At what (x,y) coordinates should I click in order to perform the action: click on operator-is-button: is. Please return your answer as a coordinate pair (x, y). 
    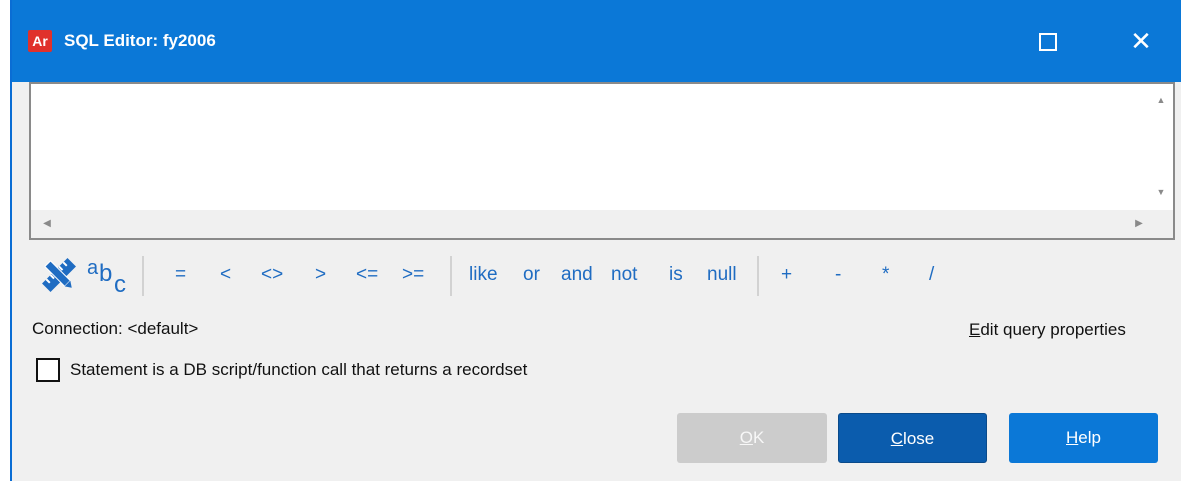
    Looking at the image, I should click on (676, 275).